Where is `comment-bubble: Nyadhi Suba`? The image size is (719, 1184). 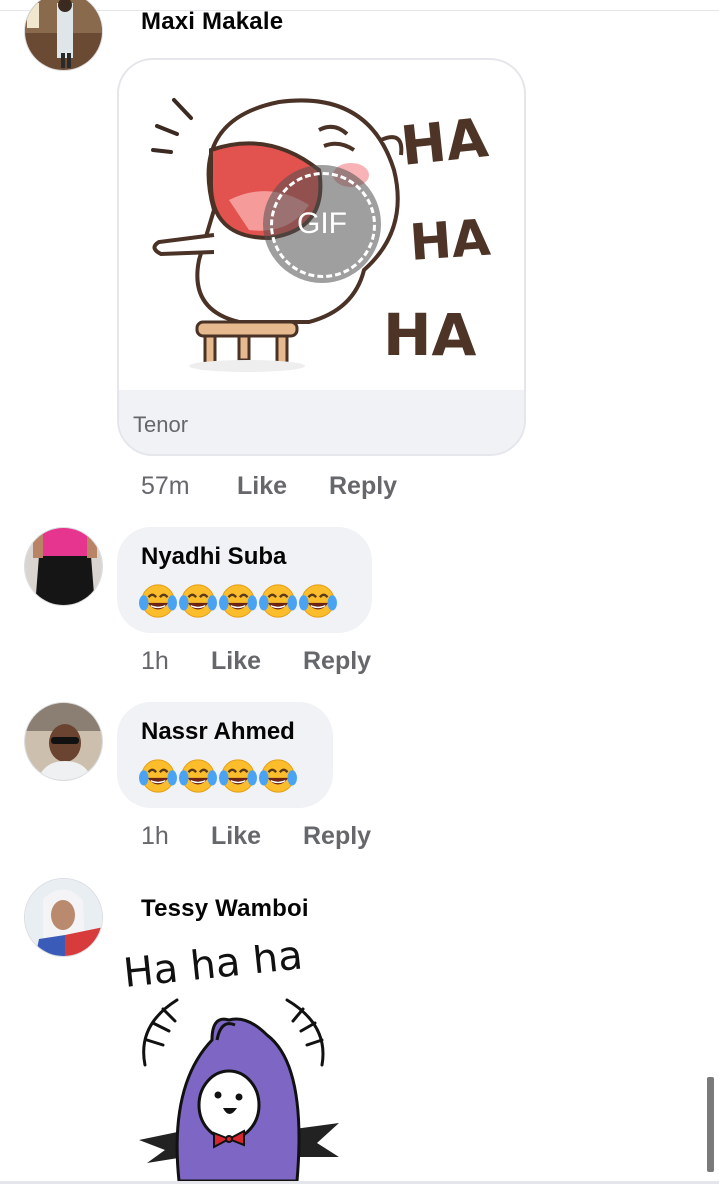
comment-bubble: Nyadhi Suba is located at coordinates (244, 580).